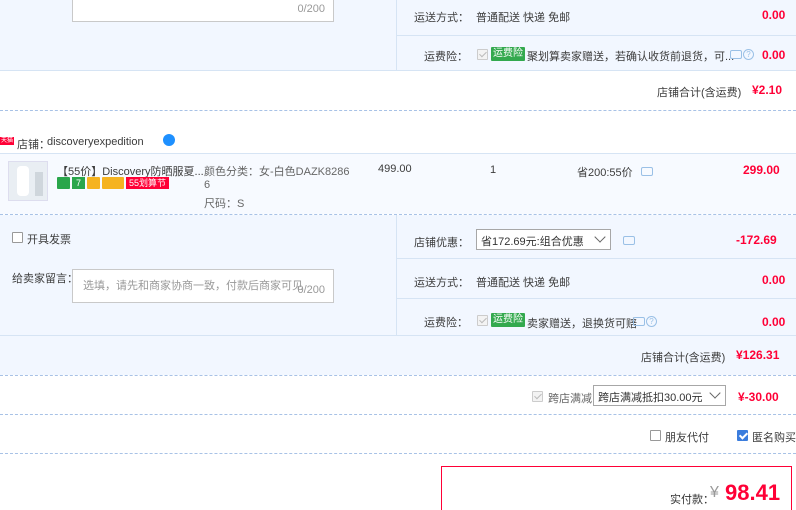 The height and width of the screenshot is (510, 796). Describe the element at coordinates (774, 280) in the screenshot. I see `delivery-price: 0.00` at that location.